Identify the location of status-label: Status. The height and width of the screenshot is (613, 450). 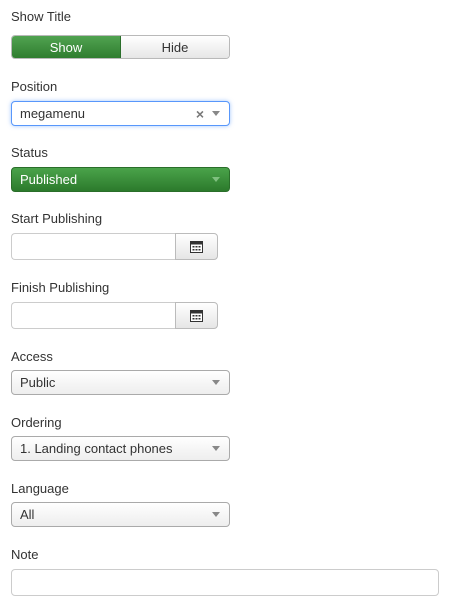
(29, 152).